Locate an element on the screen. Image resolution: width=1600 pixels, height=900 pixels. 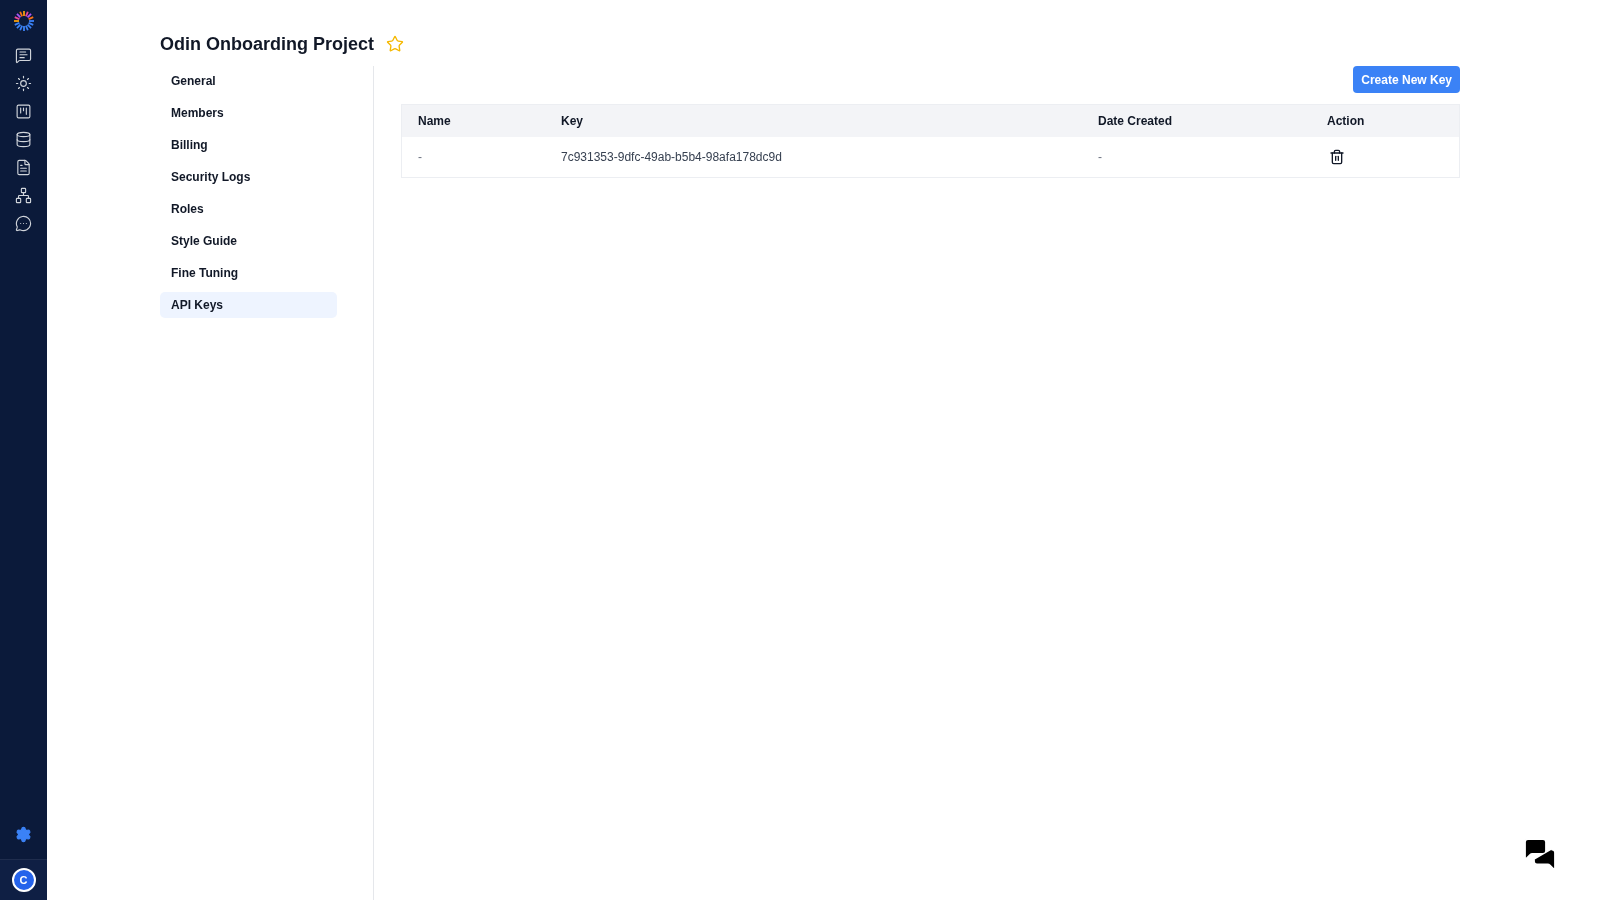
menu-item: Style Guide is located at coordinates (248, 241).